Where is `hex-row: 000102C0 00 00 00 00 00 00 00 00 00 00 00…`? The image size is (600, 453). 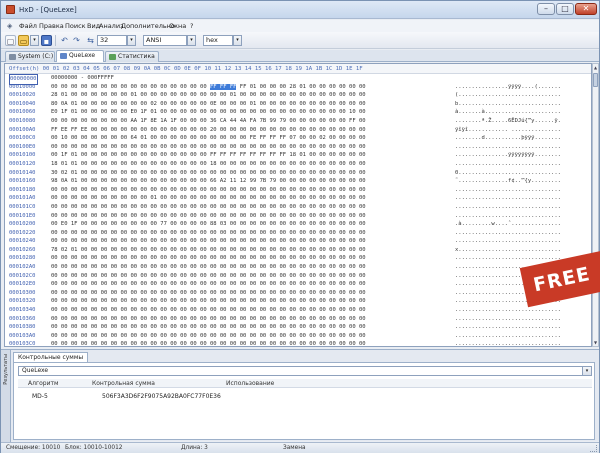
hex-row: 000102C0 00 00 00 00 00 00 00 00 00 00 00… is located at coordinates (298, 276).